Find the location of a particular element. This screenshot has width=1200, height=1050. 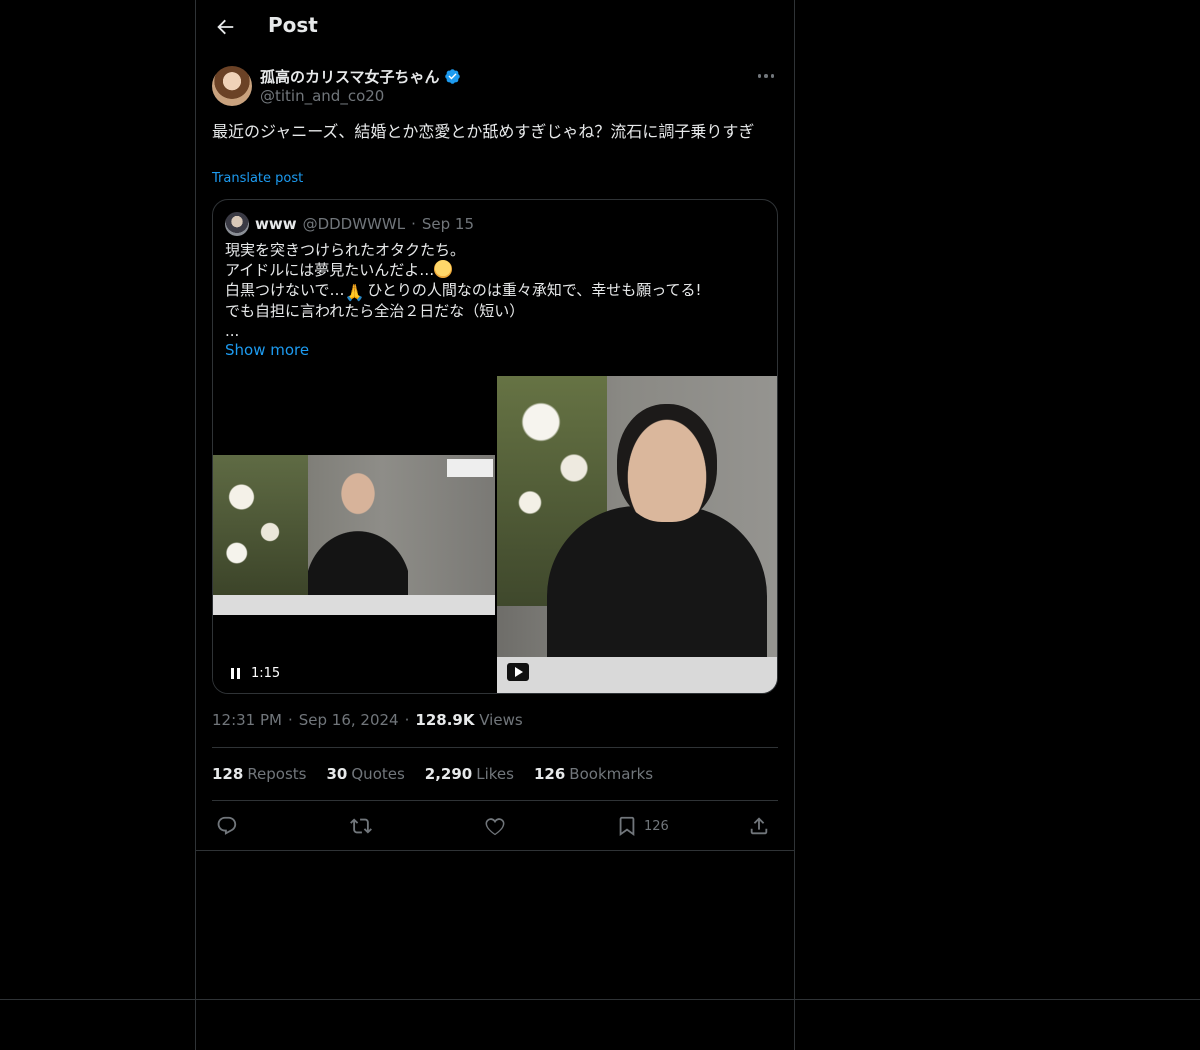

post-meta: 12:31 PM · Sep 16, 2024 · 128.9K Views is located at coordinates (367, 720).